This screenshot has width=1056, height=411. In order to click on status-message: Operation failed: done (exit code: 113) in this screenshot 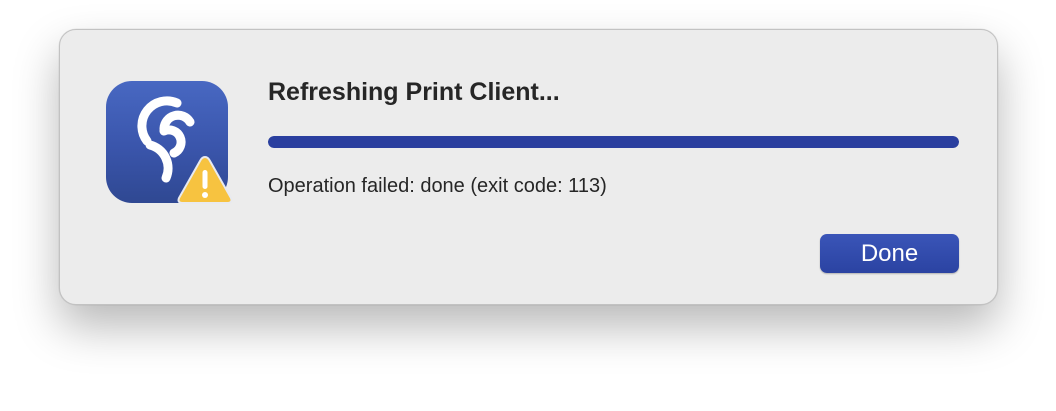, I will do `click(437, 186)`.